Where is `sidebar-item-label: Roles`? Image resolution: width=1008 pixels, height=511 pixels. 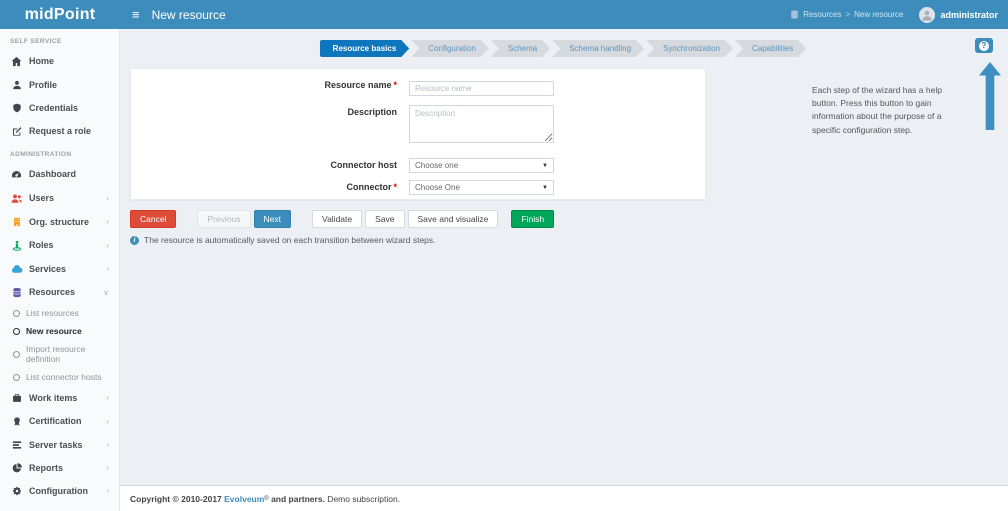
sidebar-item-label: Roles is located at coordinates (41, 245).